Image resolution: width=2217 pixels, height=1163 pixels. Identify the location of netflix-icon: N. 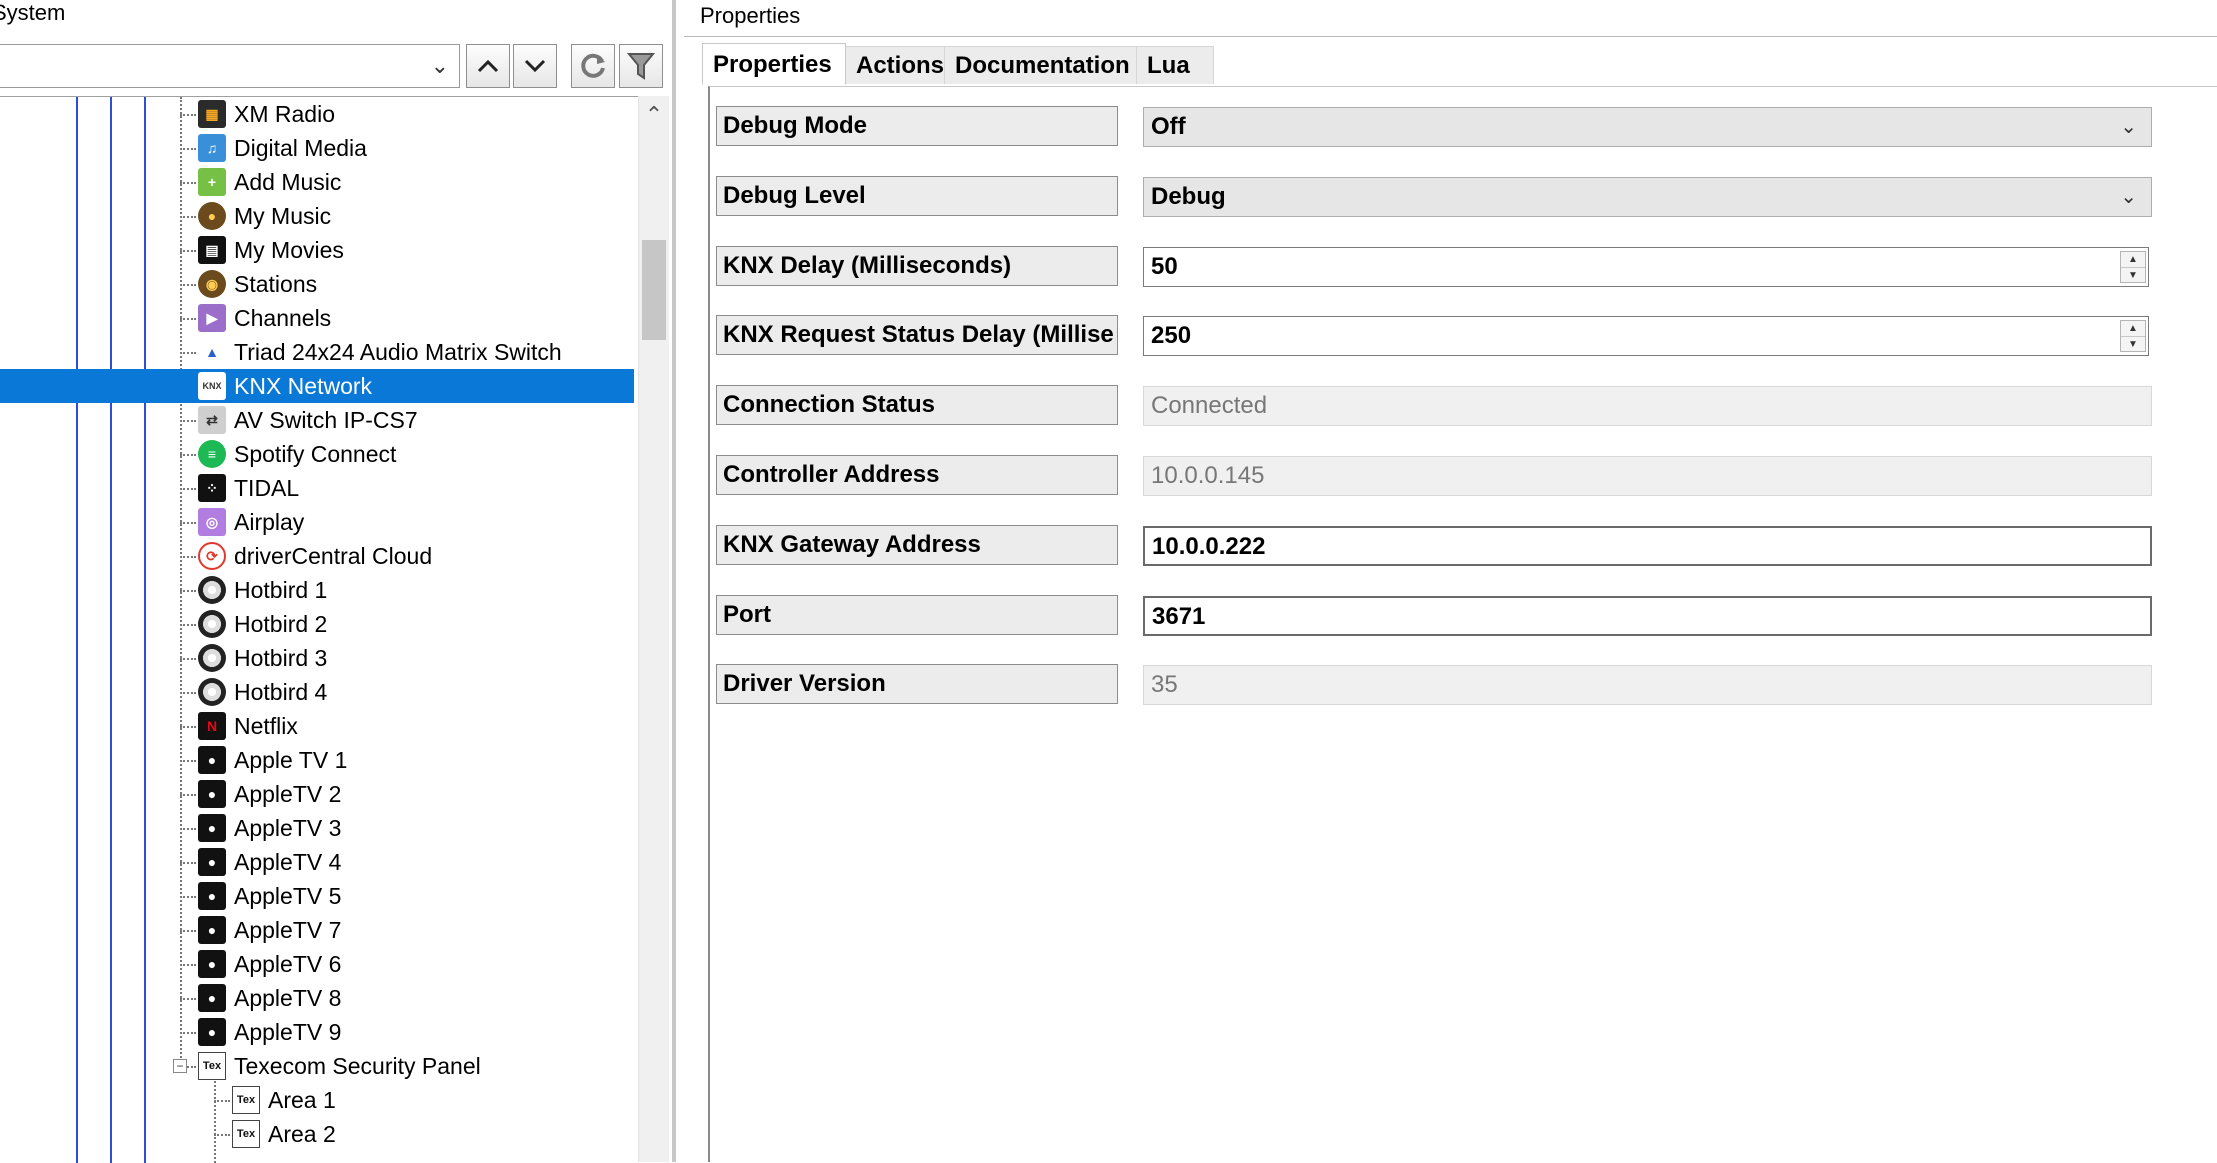
(212, 726).